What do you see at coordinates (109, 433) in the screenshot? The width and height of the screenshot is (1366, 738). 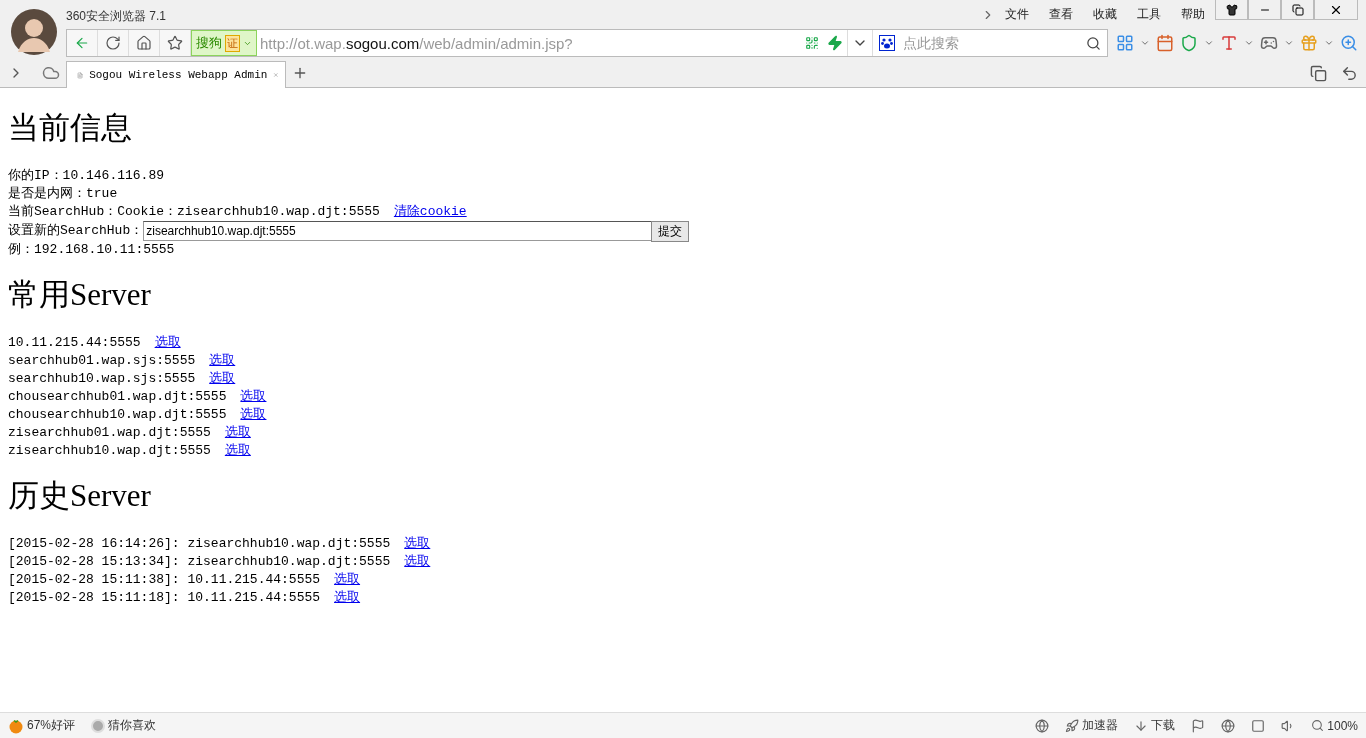 I see `server-address: zisearchhub01.wap.djt:5555` at bounding box center [109, 433].